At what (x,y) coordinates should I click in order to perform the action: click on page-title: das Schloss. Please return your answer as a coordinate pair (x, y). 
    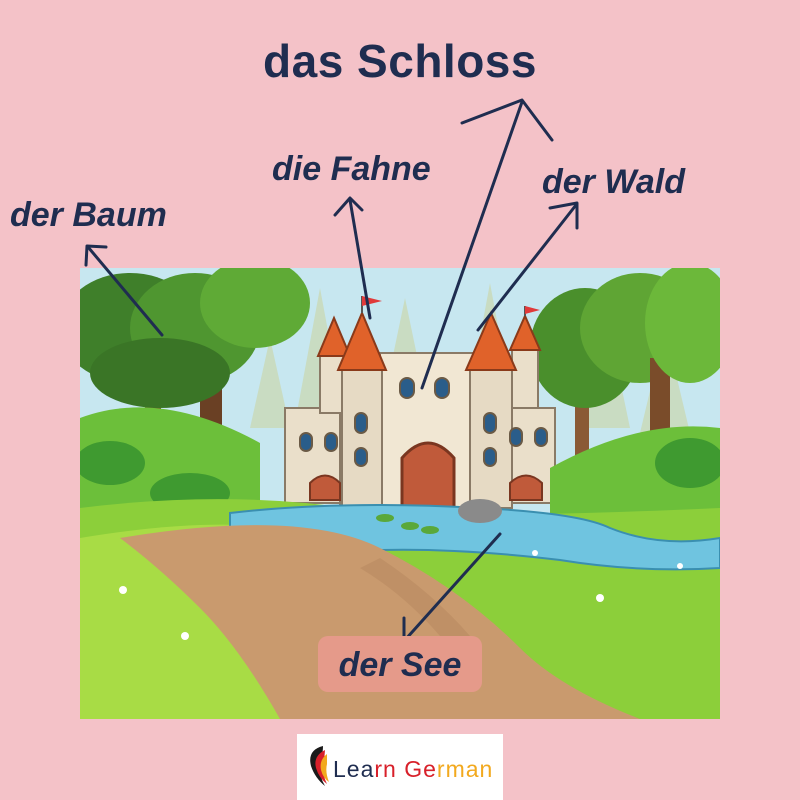
    Looking at the image, I should click on (400, 61).